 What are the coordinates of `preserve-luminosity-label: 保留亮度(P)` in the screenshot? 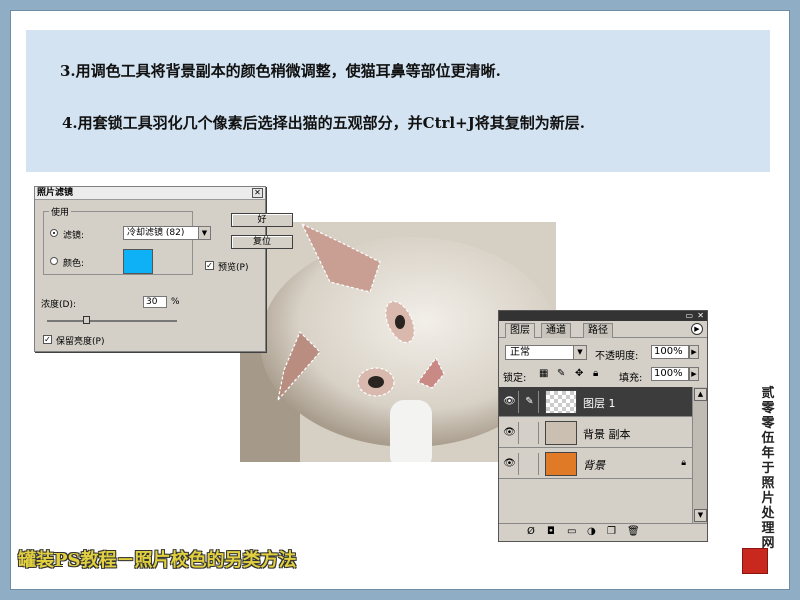 It's located at (80, 342).